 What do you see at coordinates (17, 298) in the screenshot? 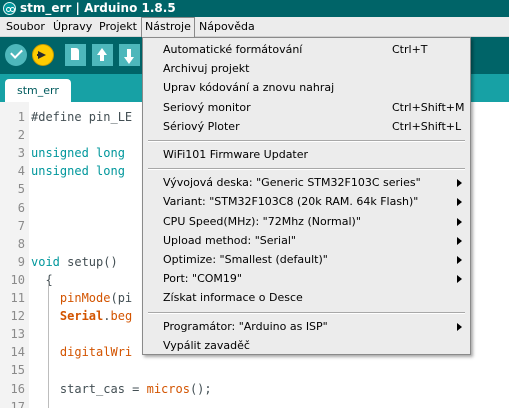
I see `line-number: 11` at bounding box center [17, 298].